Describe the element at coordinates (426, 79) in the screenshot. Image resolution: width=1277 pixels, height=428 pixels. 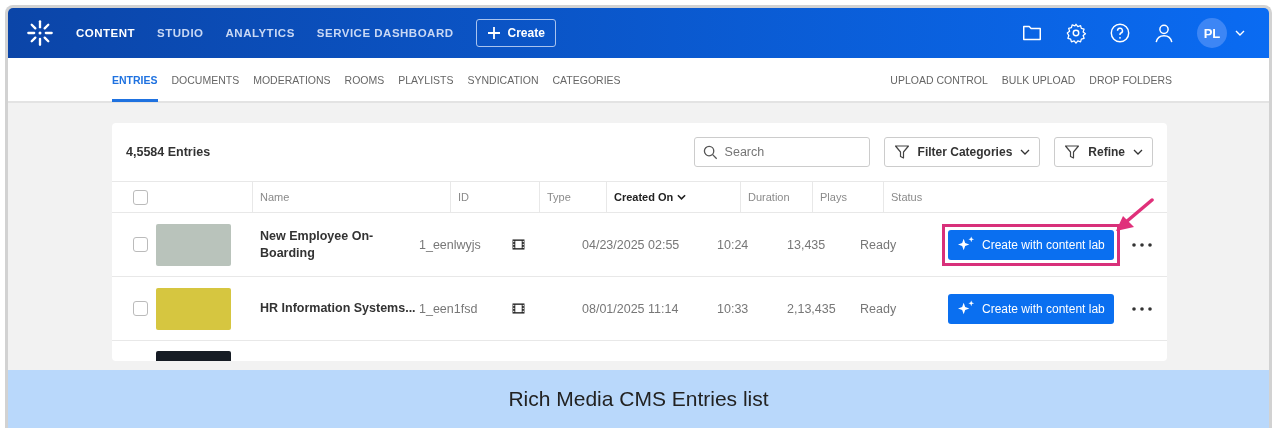
I see `sub-nav-tab: PLAYLISTS` at that location.